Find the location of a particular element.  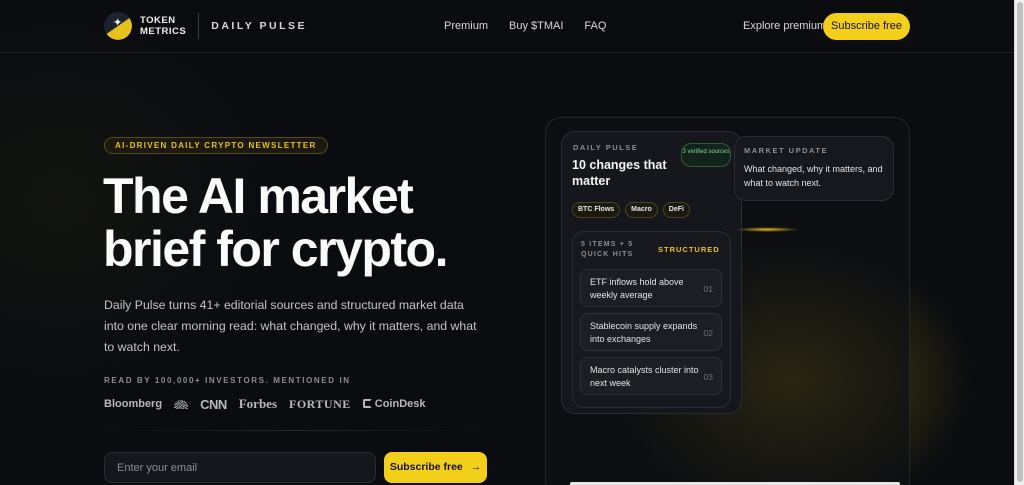

nav-faq: FAQ is located at coordinates (595, 26).